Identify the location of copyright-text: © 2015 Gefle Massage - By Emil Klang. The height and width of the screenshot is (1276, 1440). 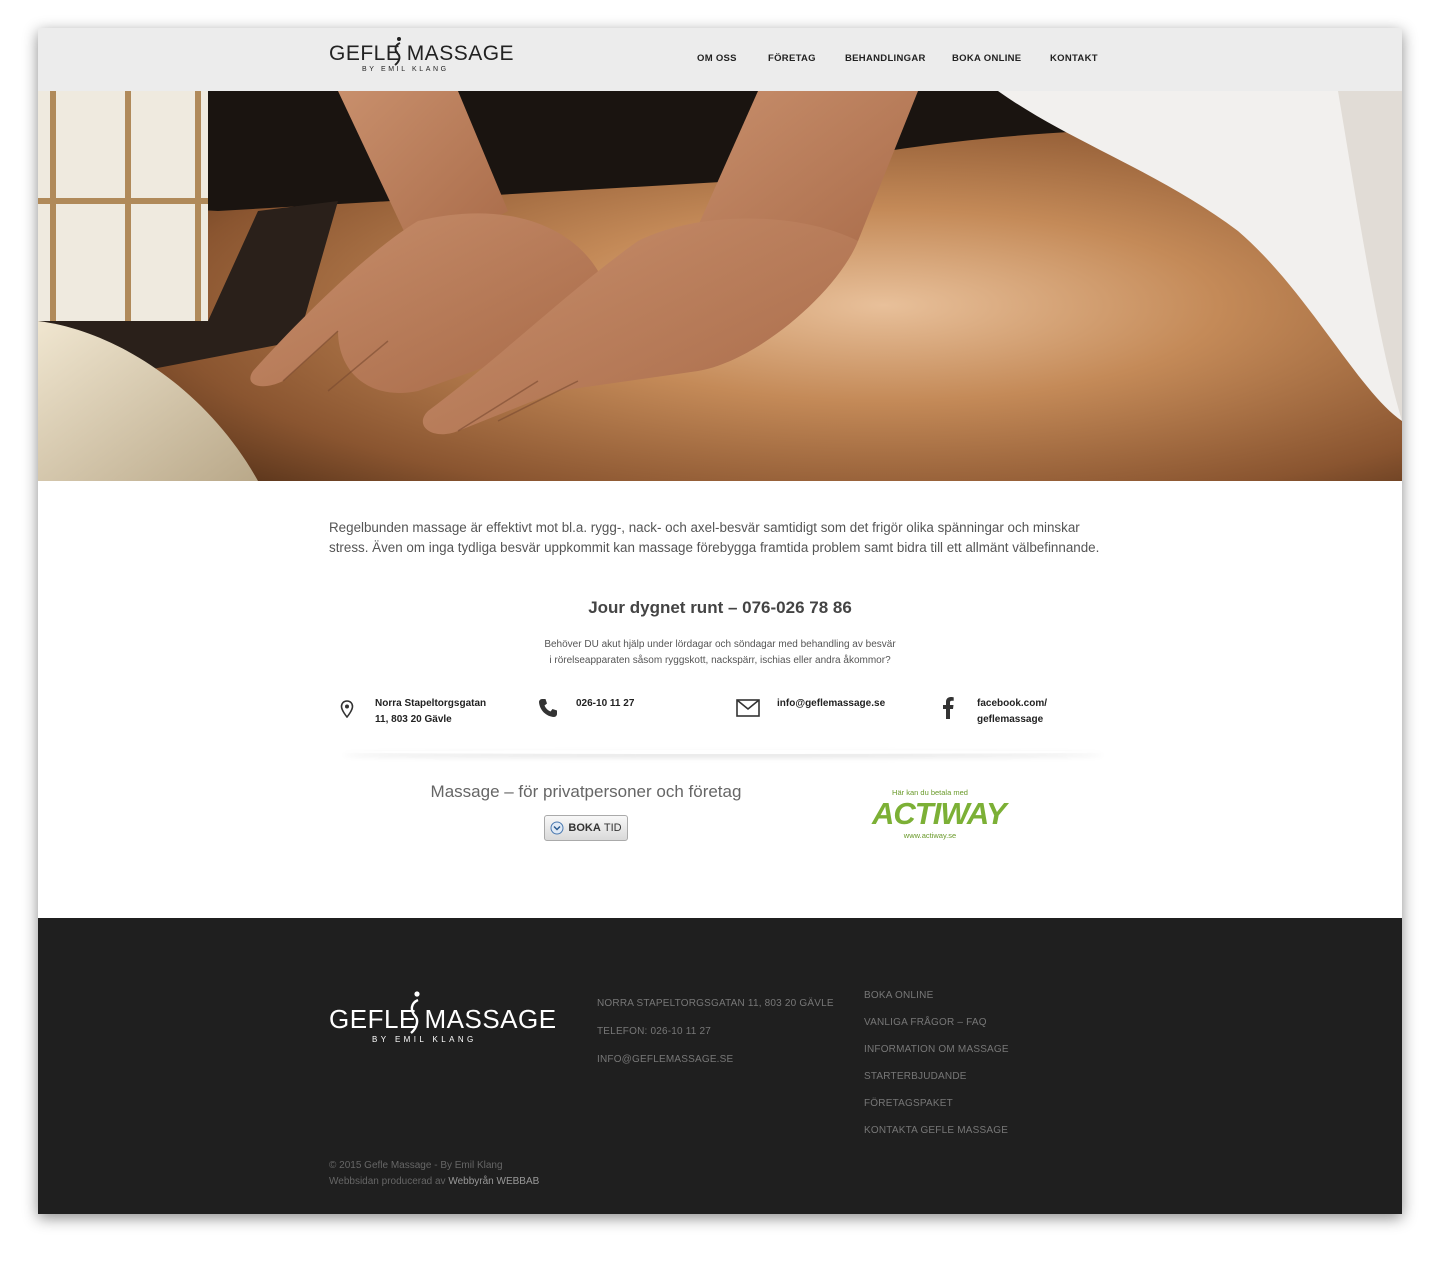
(416, 1165).